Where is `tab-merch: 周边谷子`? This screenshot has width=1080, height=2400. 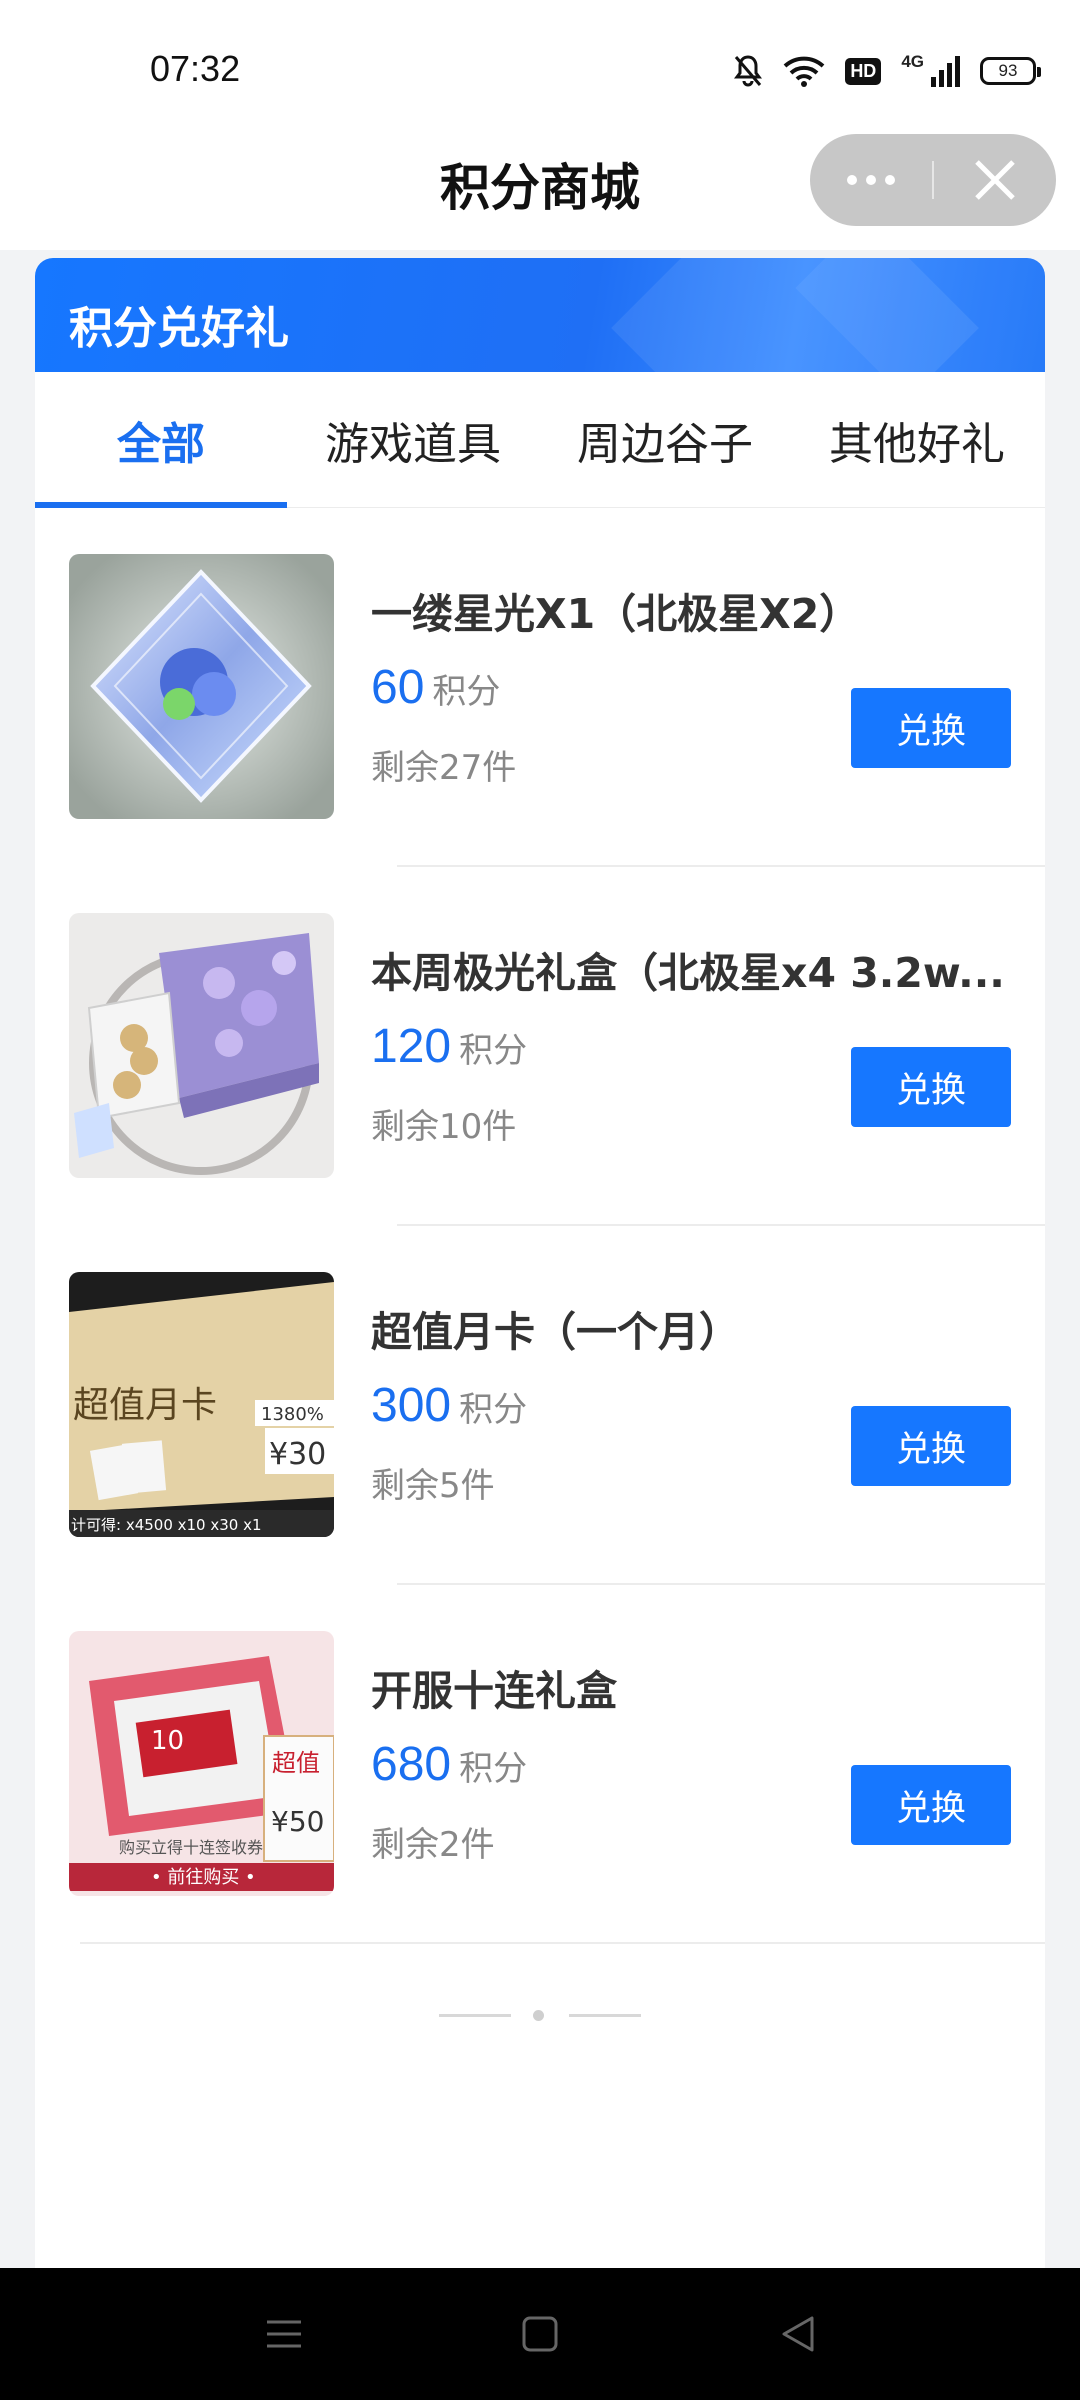
tab-merch: 周边谷子 is located at coordinates (665, 439).